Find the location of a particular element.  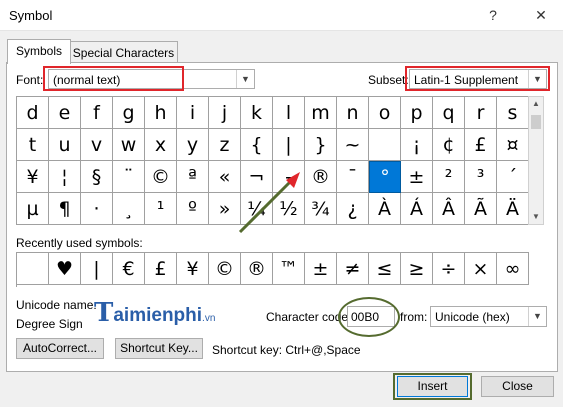

unicode-name-label: Unicode name: is located at coordinates (56, 305).